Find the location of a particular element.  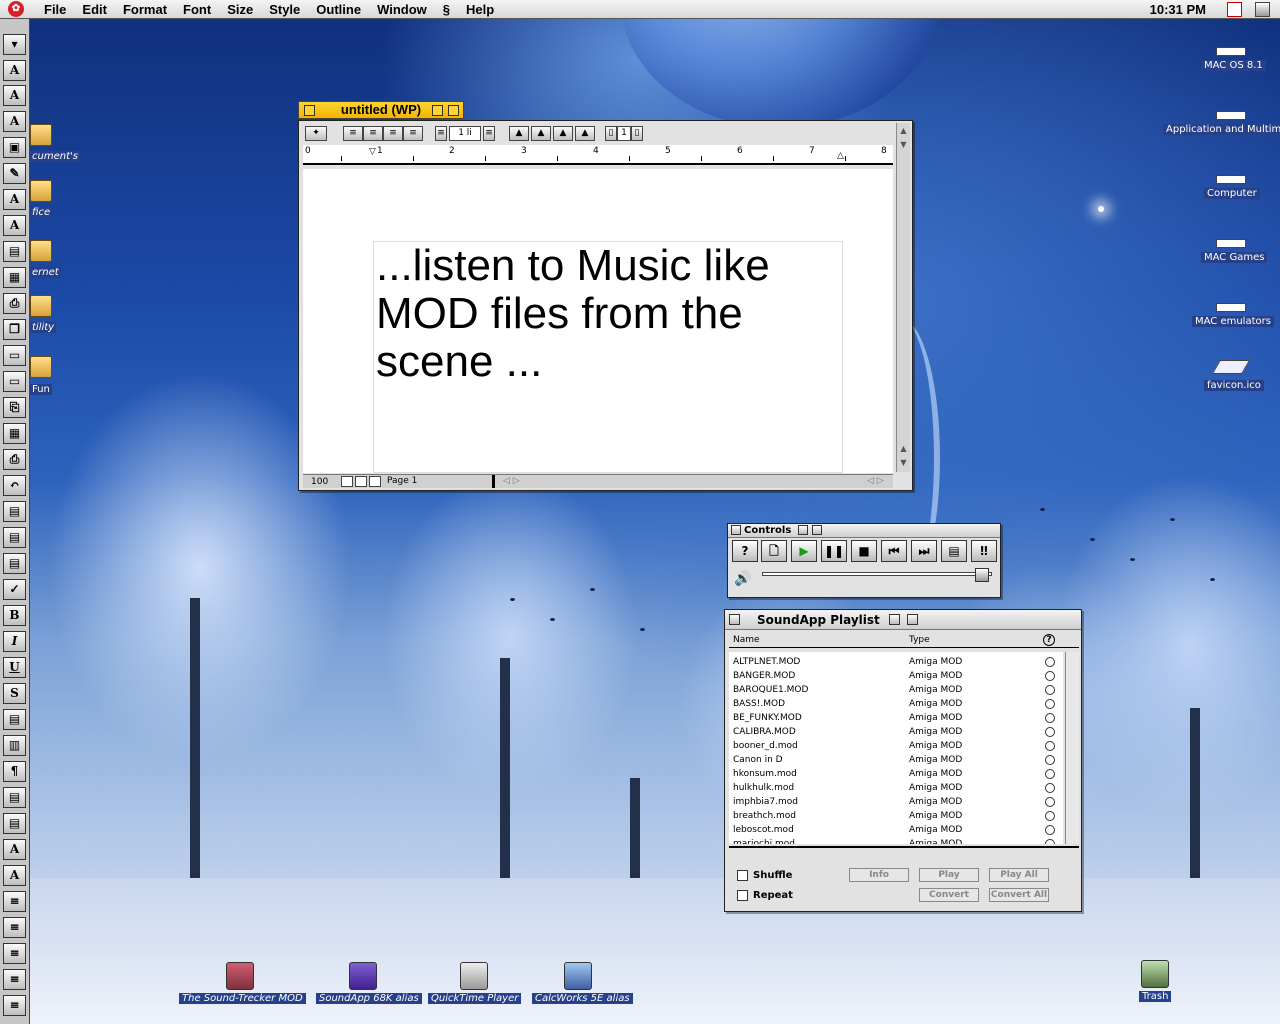

folder-label: Fun is located at coordinates (41, 389).